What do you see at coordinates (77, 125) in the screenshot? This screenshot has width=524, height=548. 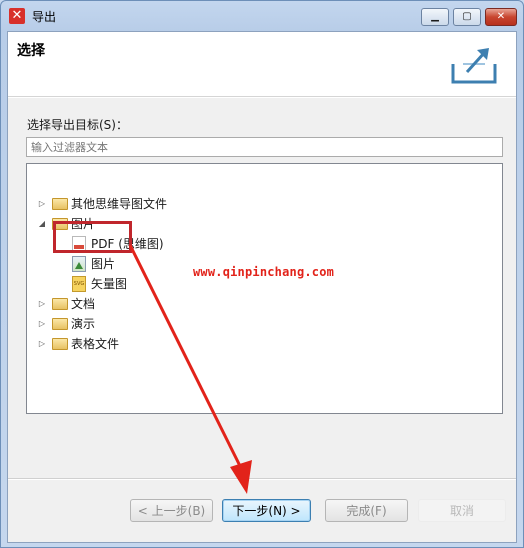 I see `export-target-label: 选择导出目标(S)：` at bounding box center [77, 125].